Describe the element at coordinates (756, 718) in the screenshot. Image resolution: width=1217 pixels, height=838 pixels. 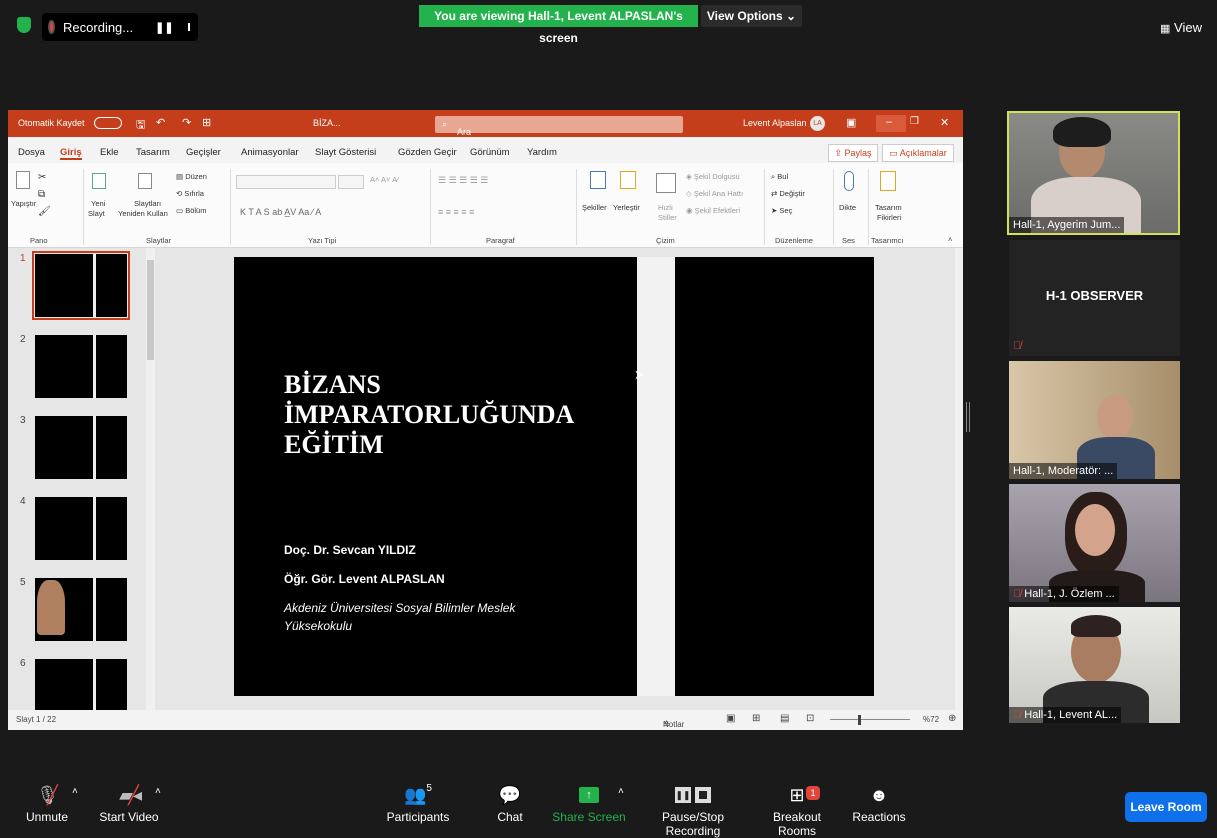
I see `slide-sorter-icon: ⊞` at that location.